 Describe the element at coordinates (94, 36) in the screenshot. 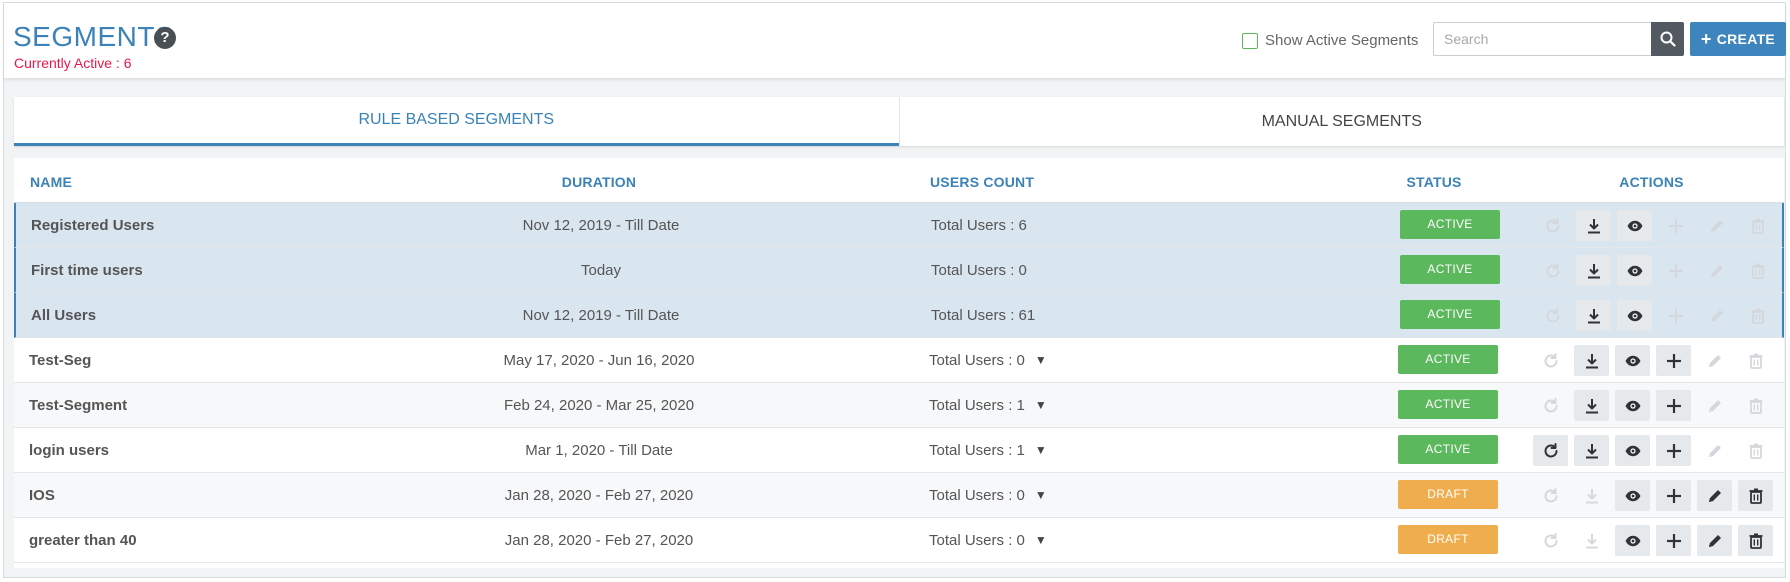

I see `page-title: SEGMENTS` at that location.